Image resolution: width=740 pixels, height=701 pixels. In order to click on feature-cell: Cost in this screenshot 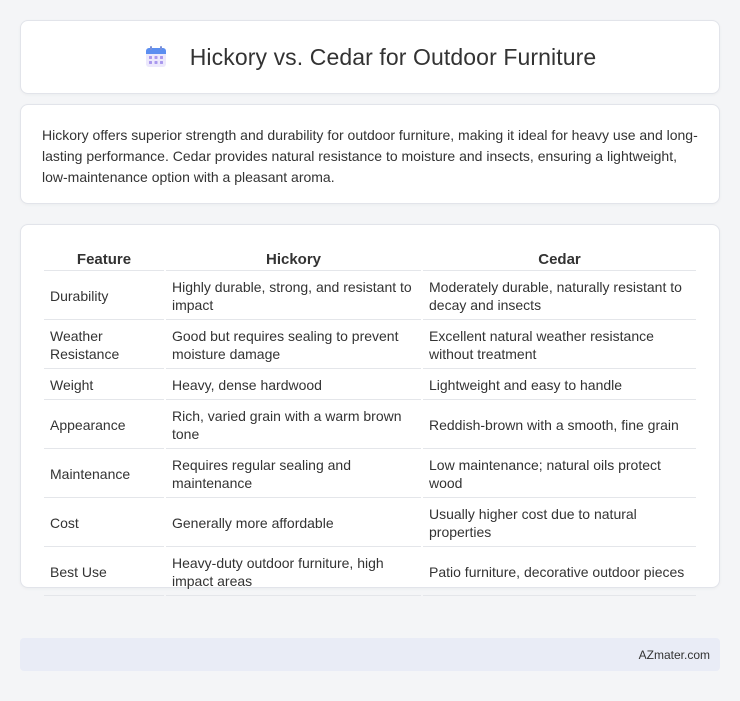, I will do `click(104, 523)`.